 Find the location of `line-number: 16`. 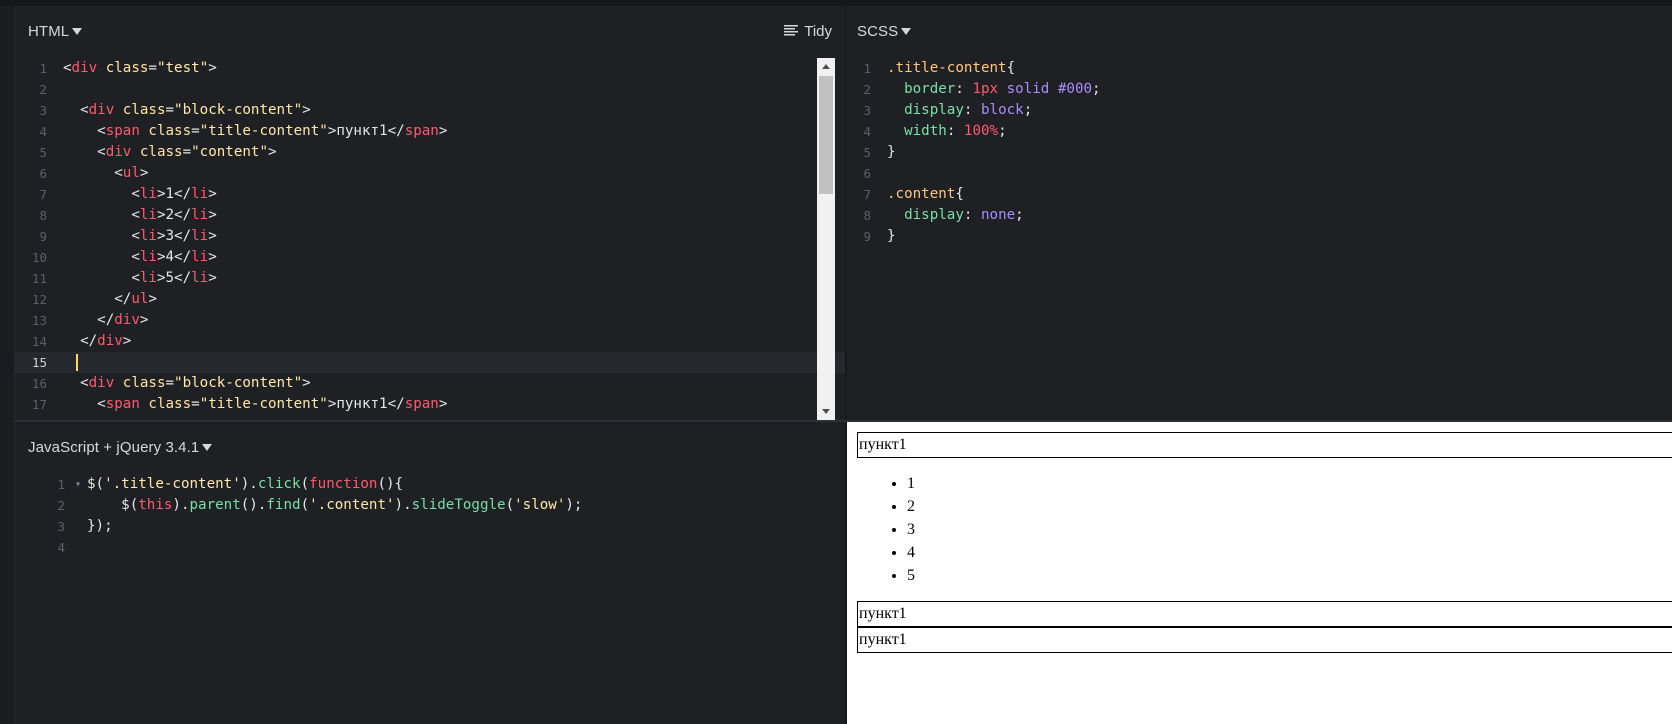

line-number: 16 is located at coordinates (39, 383).